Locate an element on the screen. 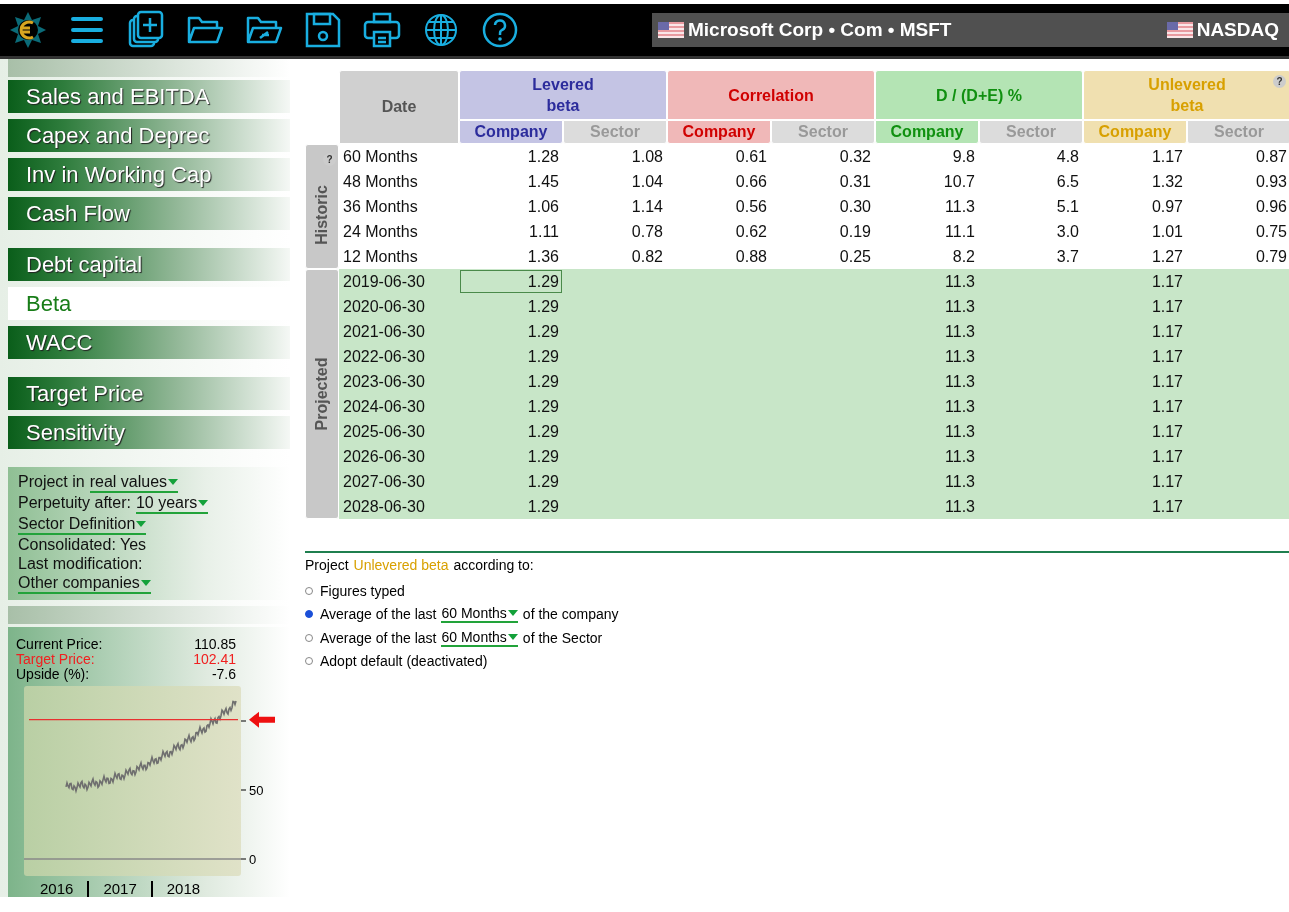 The image size is (1289, 912). table-cell: 6.5 is located at coordinates (1031, 181).